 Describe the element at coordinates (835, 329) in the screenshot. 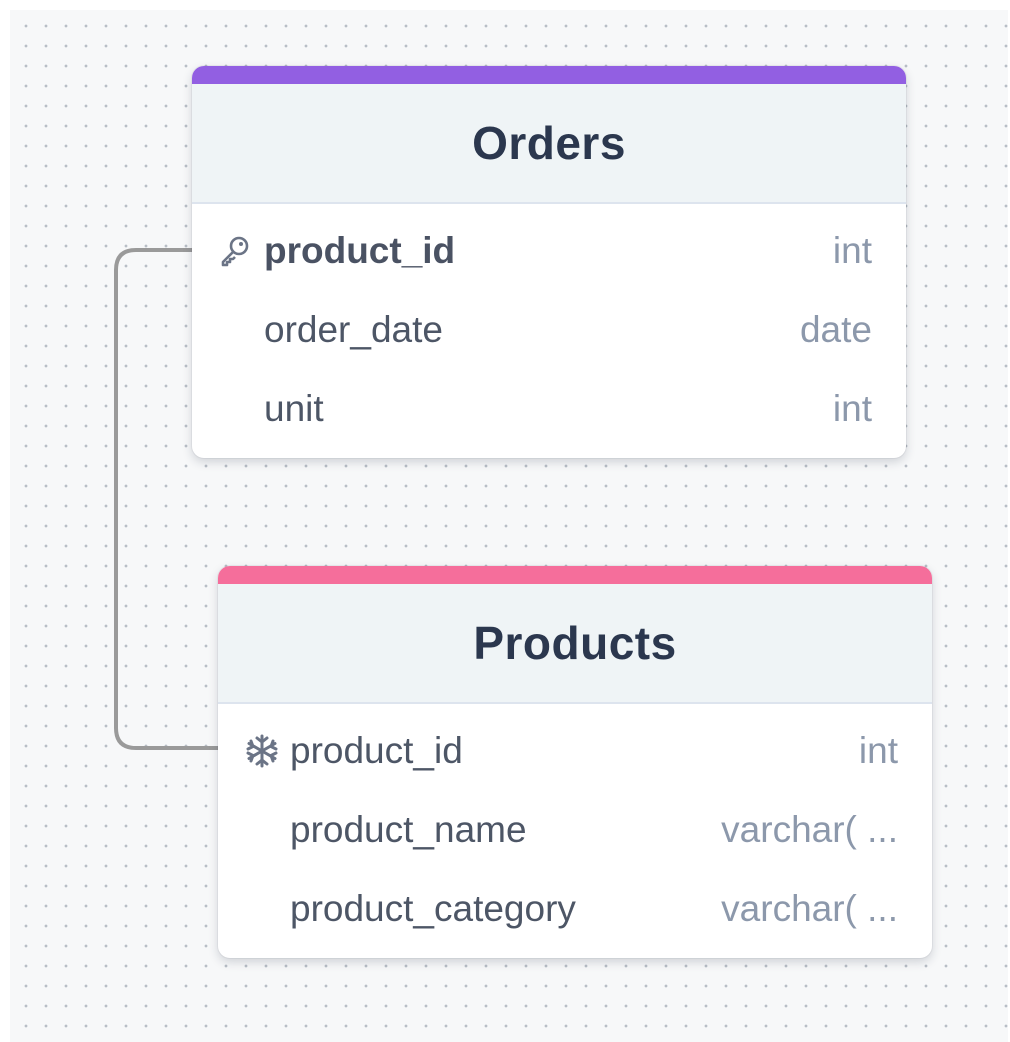

I see `field-type: date` at that location.